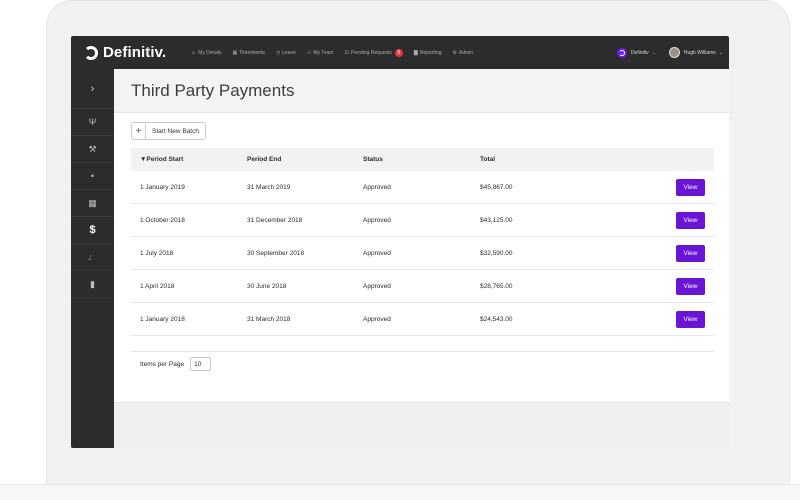 The height and width of the screenshot is (500, 800). Describe the element at coordinates (248, 53) in the screenshot. I see `nav-item-timesheets: ▦ Timesheets` at that location.